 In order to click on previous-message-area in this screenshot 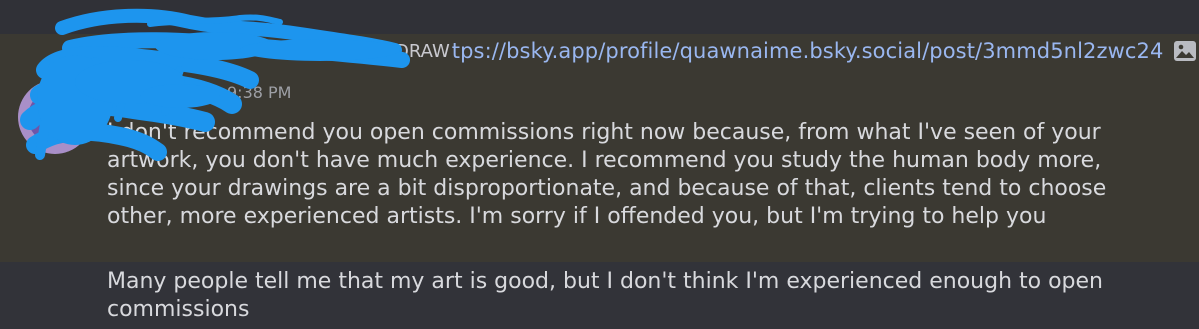, I will do `click(599, 17)`.